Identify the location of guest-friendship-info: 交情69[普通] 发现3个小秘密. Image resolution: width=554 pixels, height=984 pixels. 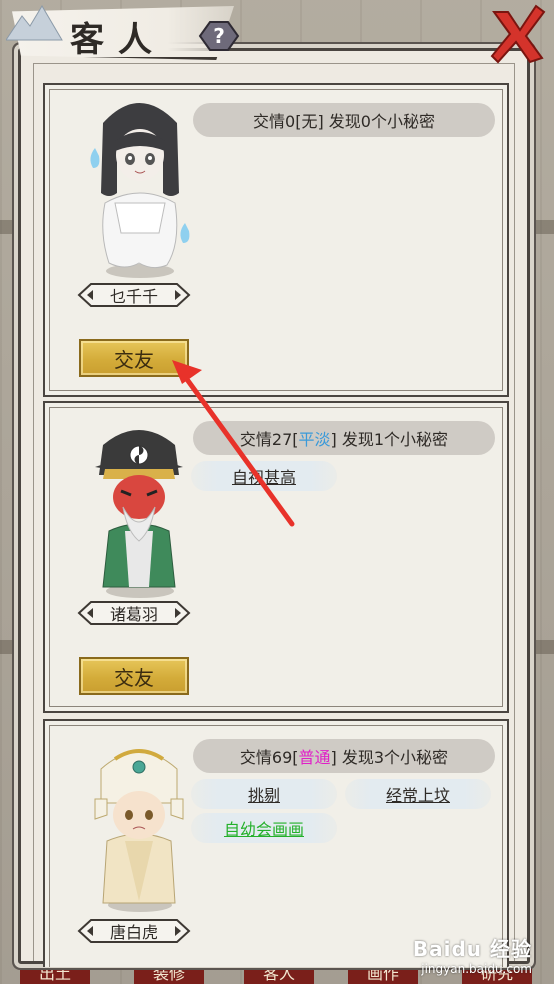
(344, 756).